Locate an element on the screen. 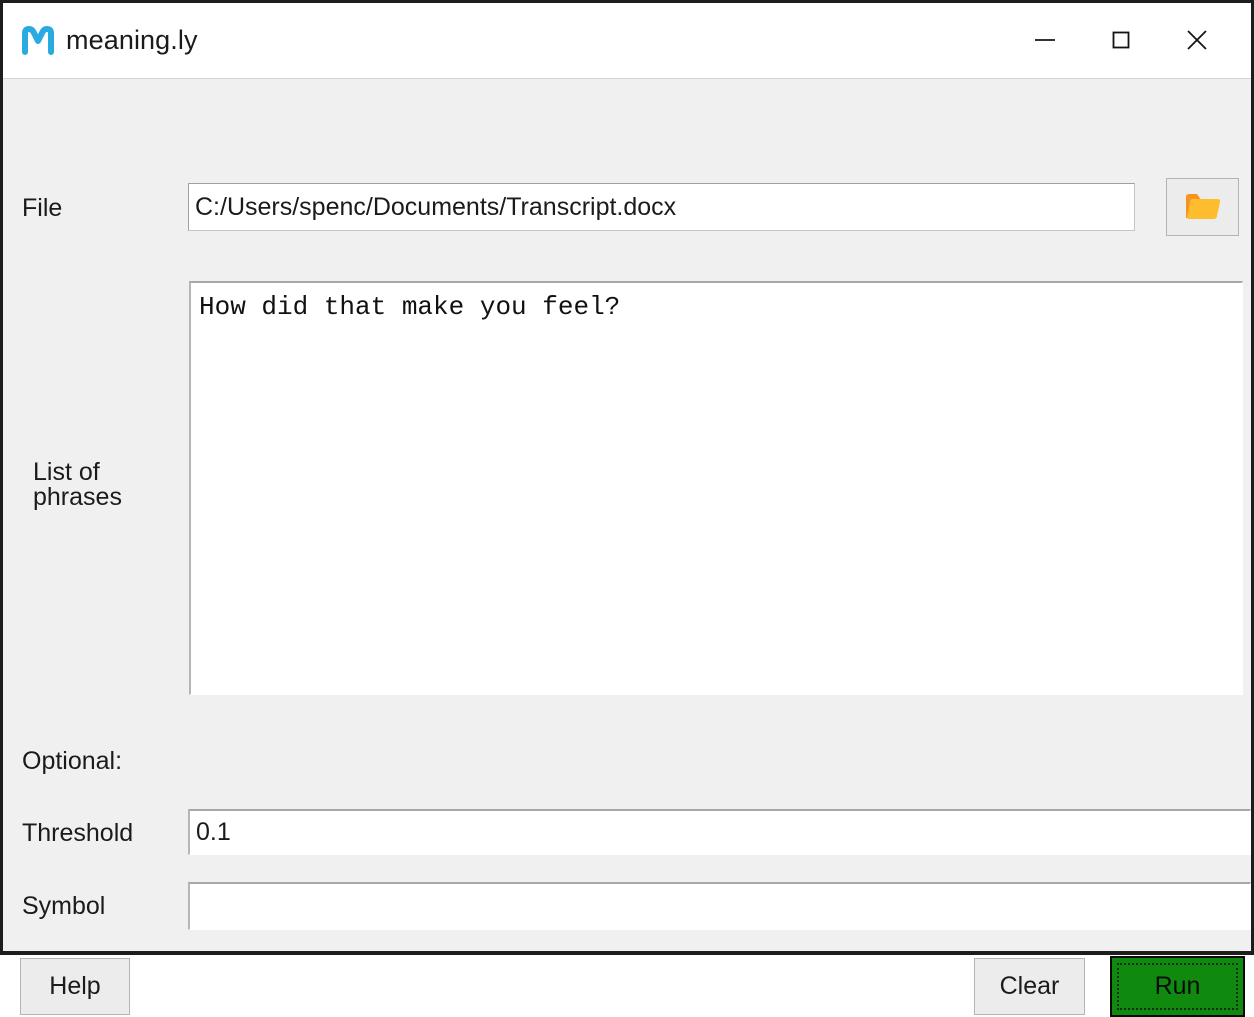 The height and width of the screenshot is (1017, 1254). window-controls is located at coordinates (1129, 40).